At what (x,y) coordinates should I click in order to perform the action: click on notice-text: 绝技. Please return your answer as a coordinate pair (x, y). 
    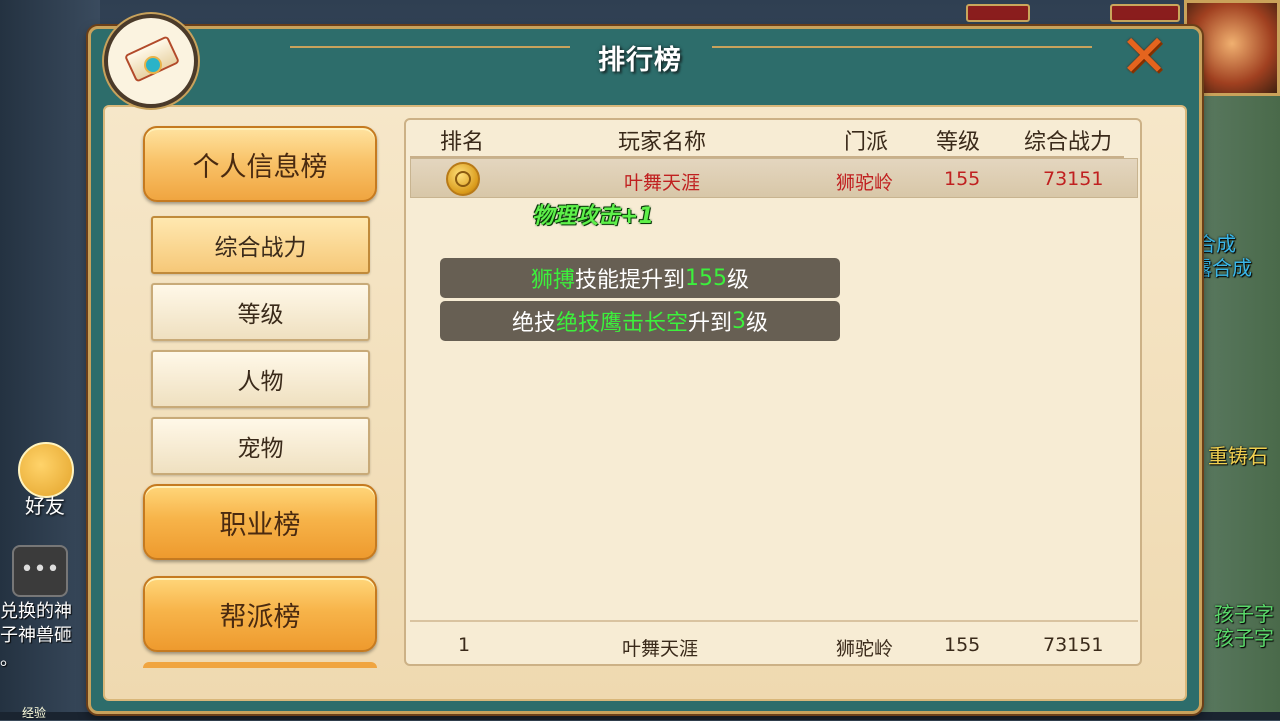
    Looking at the image, I should click on (533, 323).